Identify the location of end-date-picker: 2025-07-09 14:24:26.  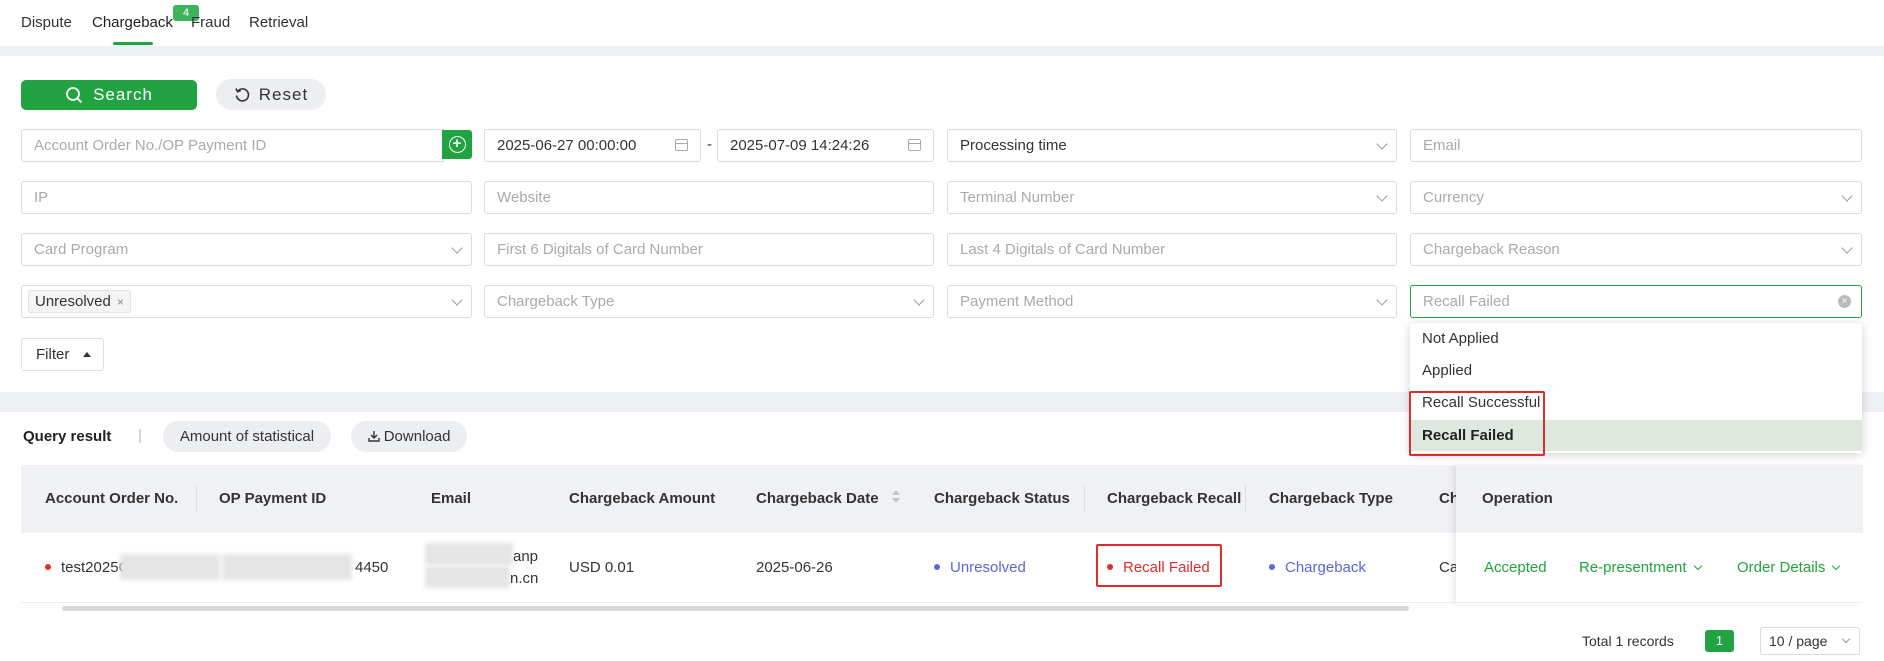
(825, 145).